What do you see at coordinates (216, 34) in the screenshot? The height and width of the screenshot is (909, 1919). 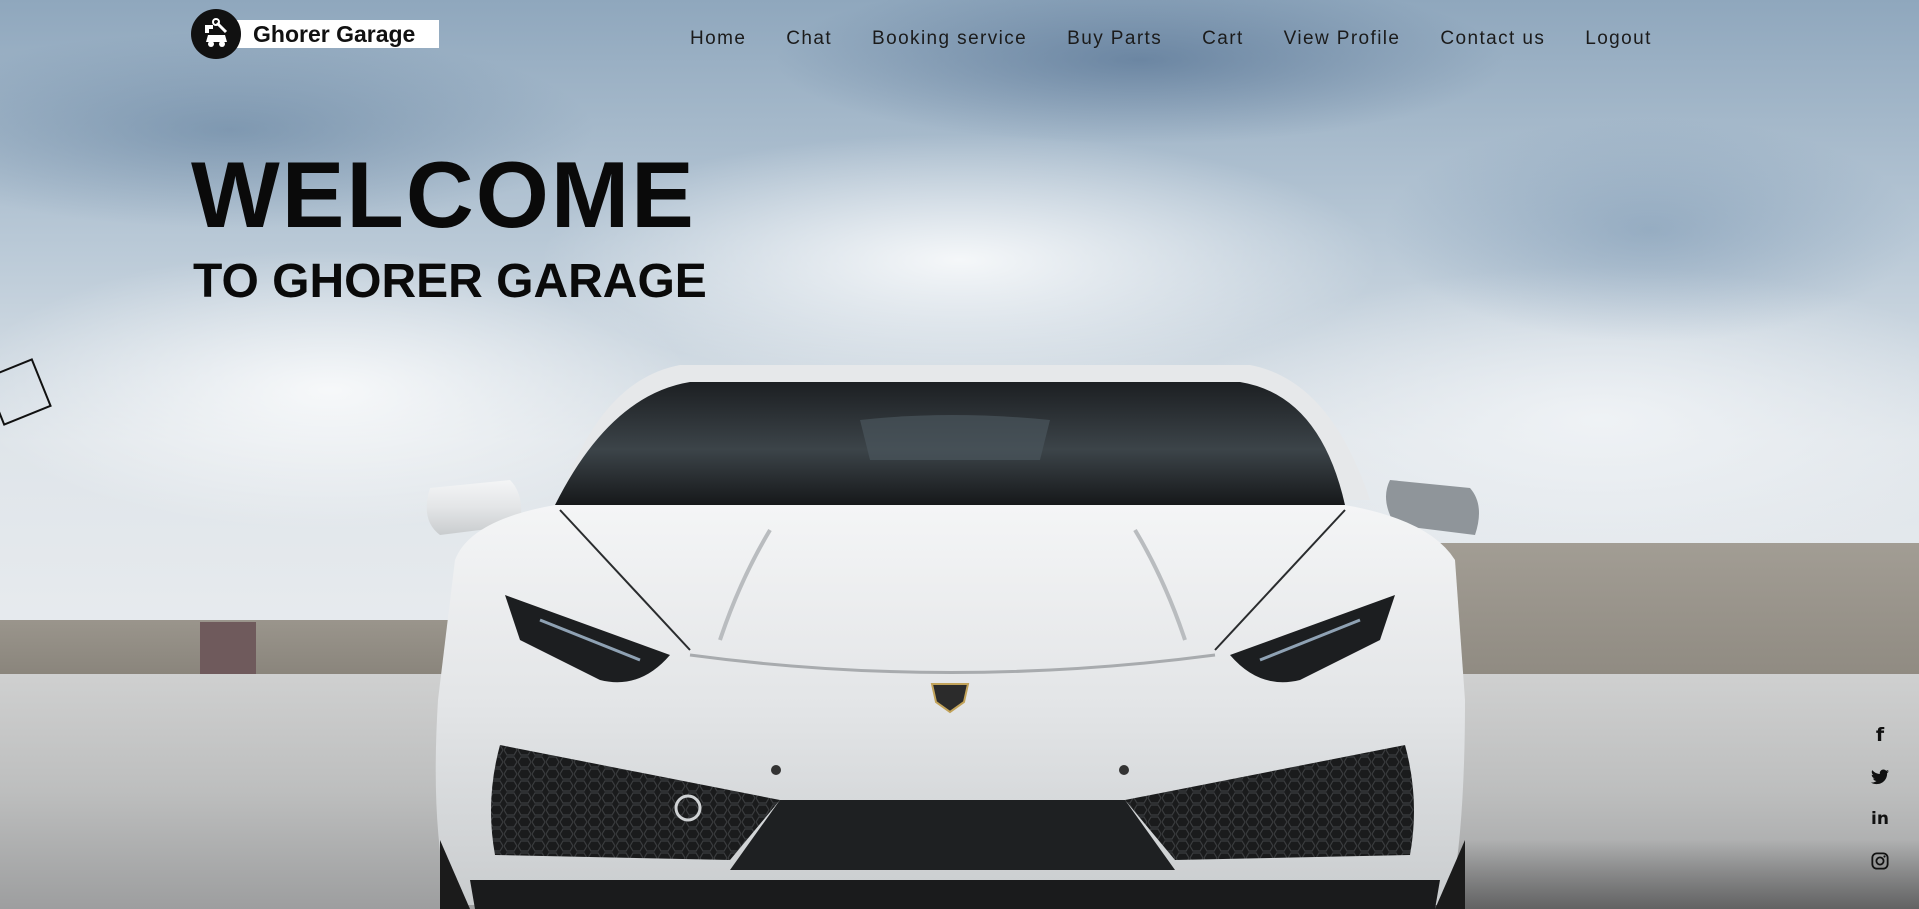 I see `wrench-car-logo-icon` at bounding box center [216, 34].